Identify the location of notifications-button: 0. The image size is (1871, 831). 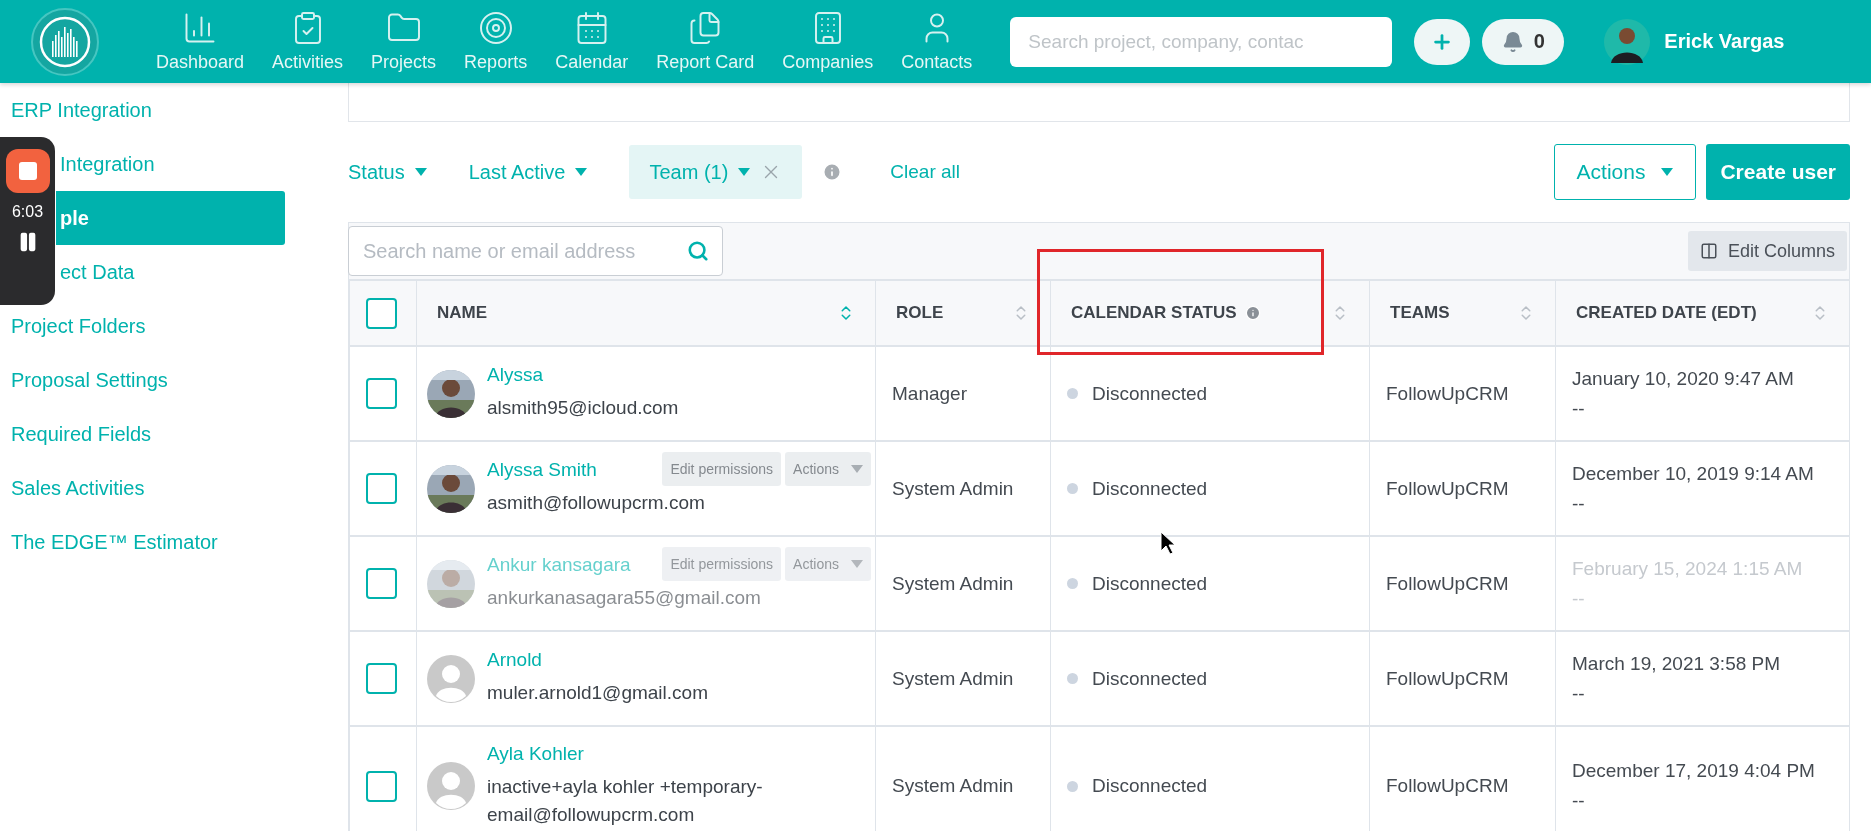
(1523, 41).